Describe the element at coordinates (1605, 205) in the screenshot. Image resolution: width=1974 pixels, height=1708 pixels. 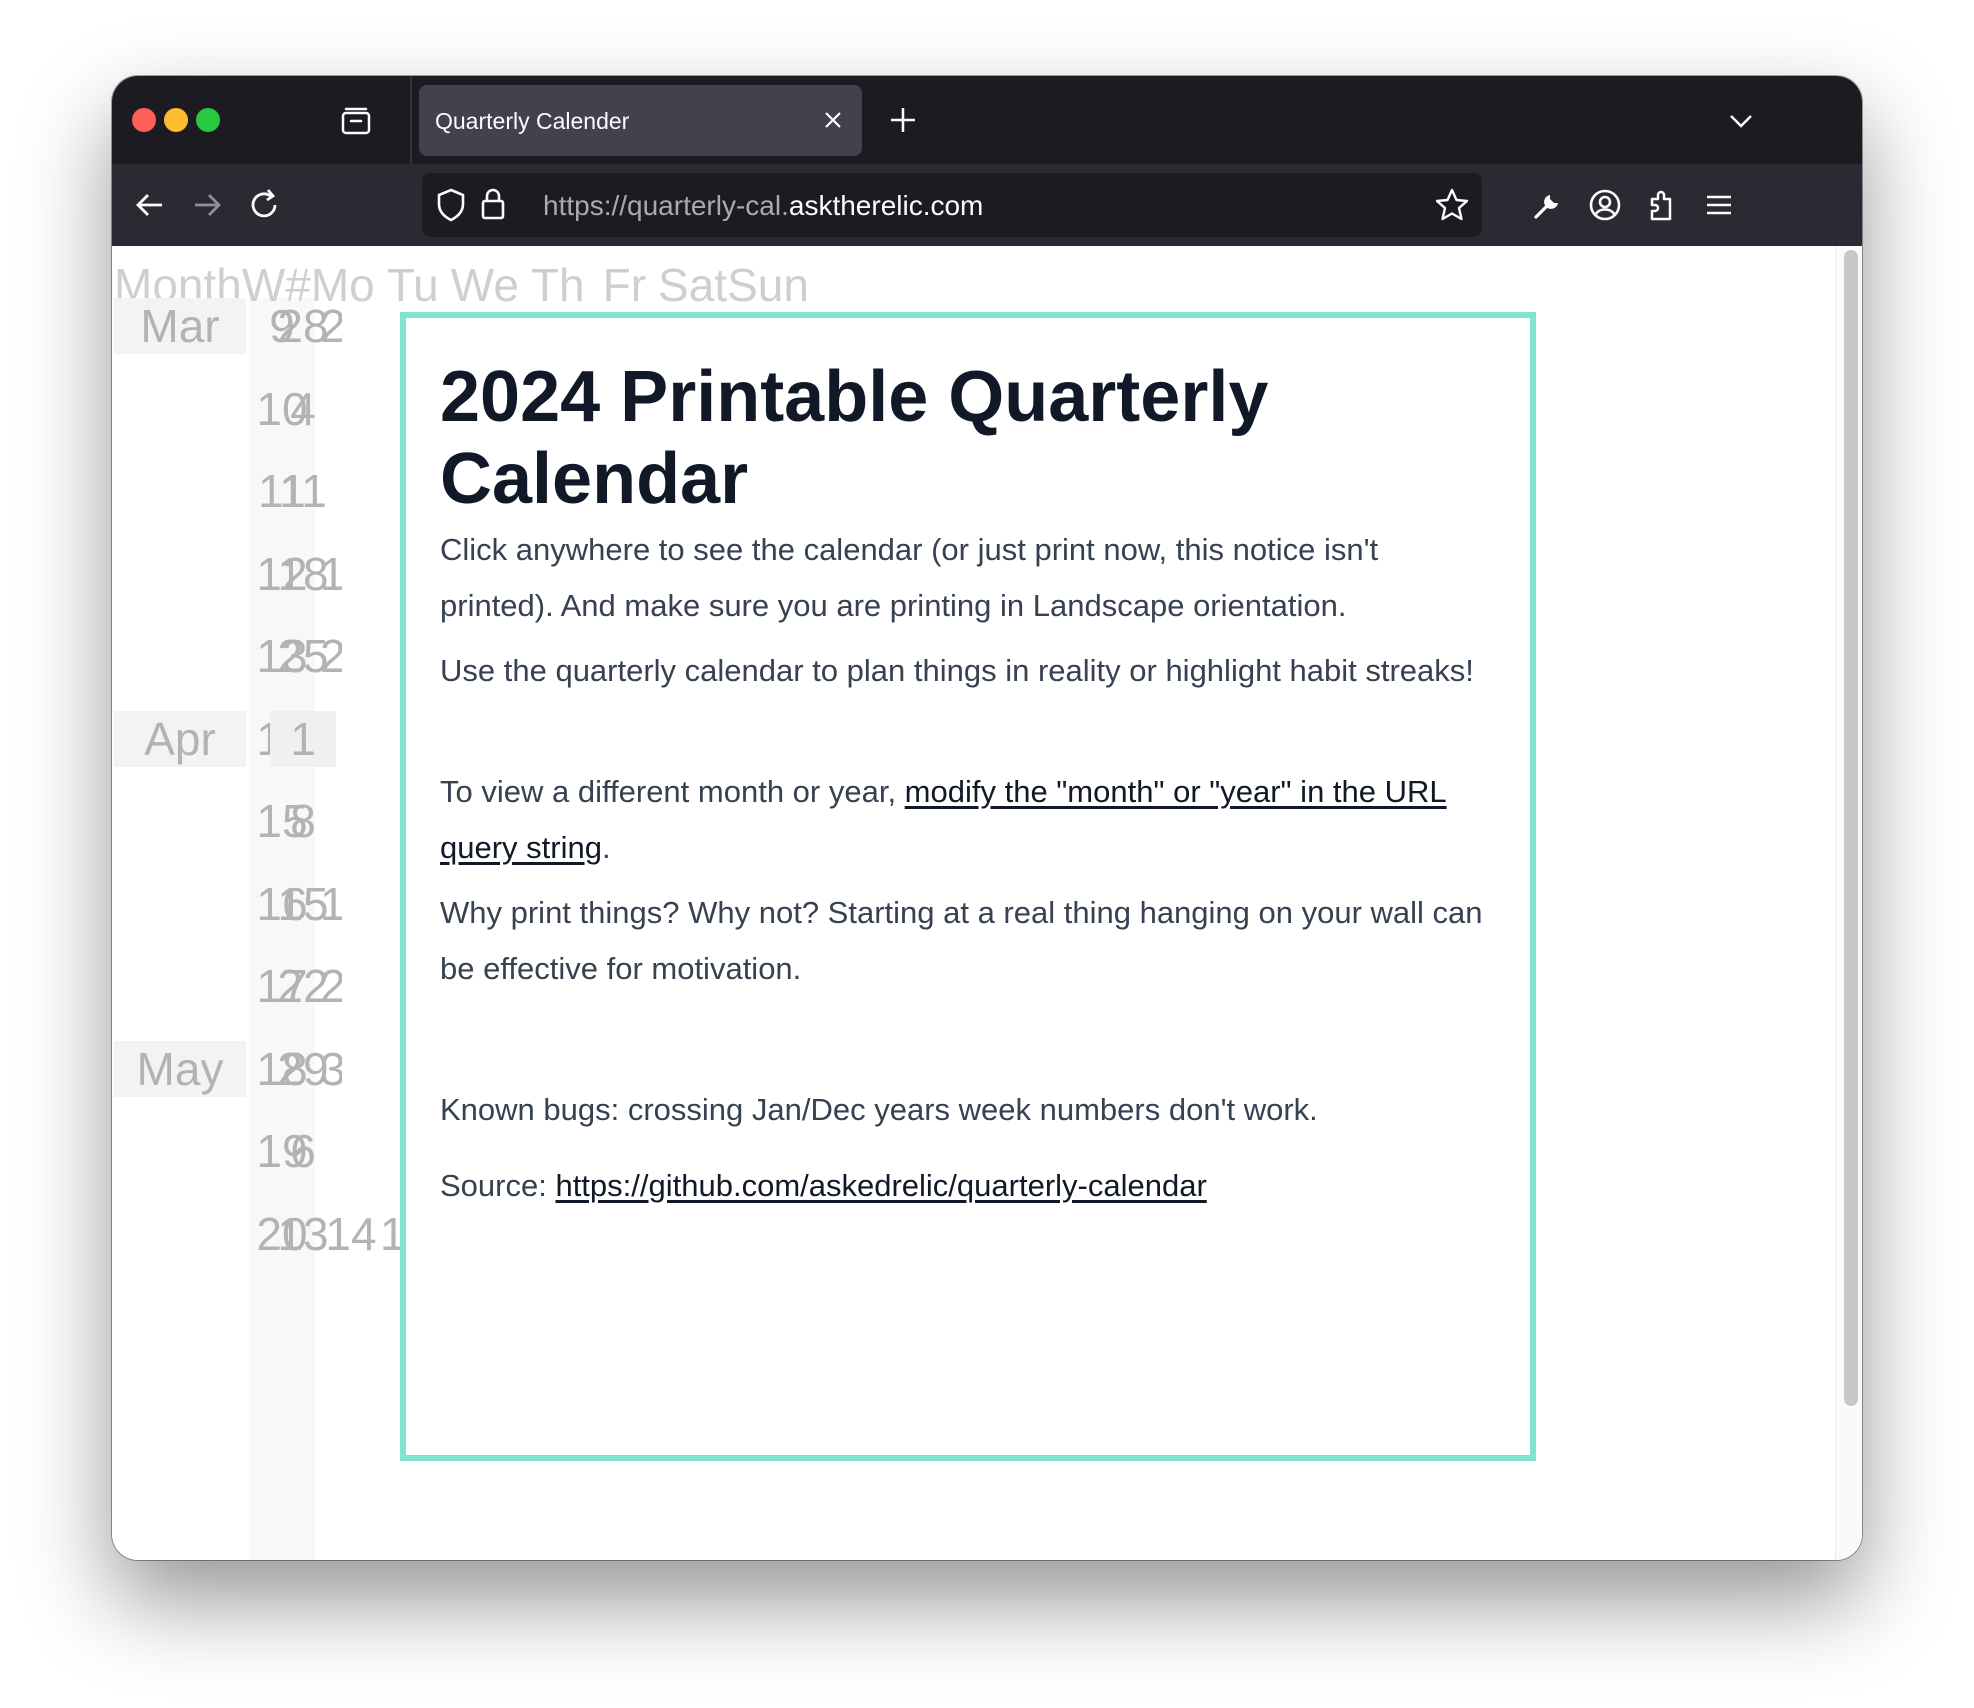
I see `account-icon` at that location.